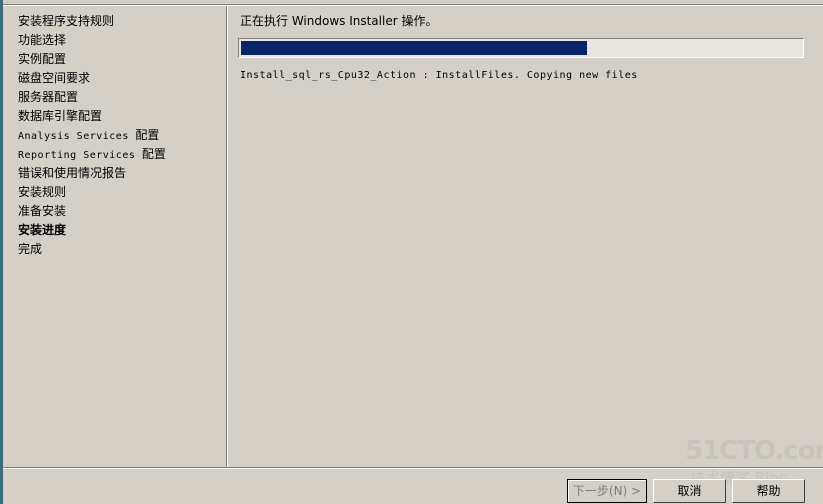  What do you see at coordinates (42, 40) in the screenshot?
I see `nav-item: 功能选择` at bounding box center [42, 40].